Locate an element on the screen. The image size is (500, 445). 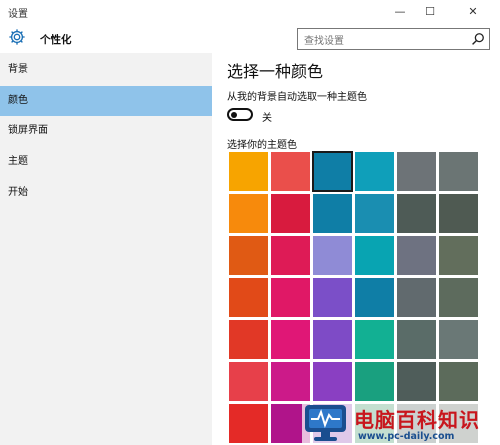
gear-icon is located at coordinates (17, 37).